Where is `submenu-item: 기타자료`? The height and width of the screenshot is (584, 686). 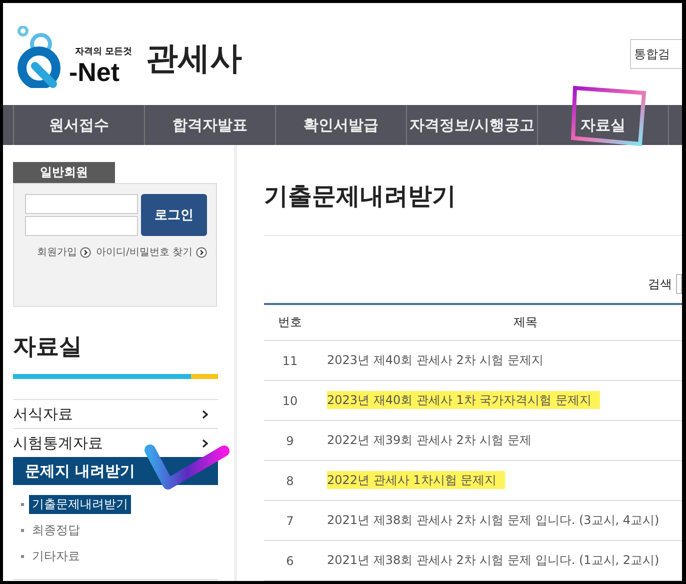
submenu-item: 기타자료 is located at coordinates (56, 556).